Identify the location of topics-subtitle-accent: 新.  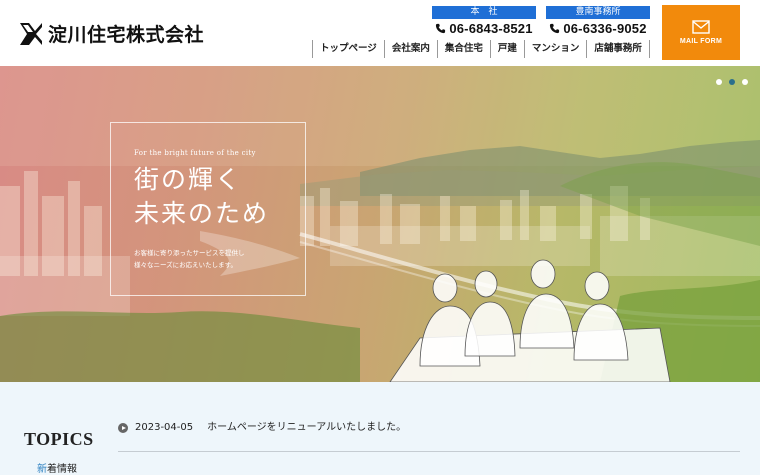
(42, 469).